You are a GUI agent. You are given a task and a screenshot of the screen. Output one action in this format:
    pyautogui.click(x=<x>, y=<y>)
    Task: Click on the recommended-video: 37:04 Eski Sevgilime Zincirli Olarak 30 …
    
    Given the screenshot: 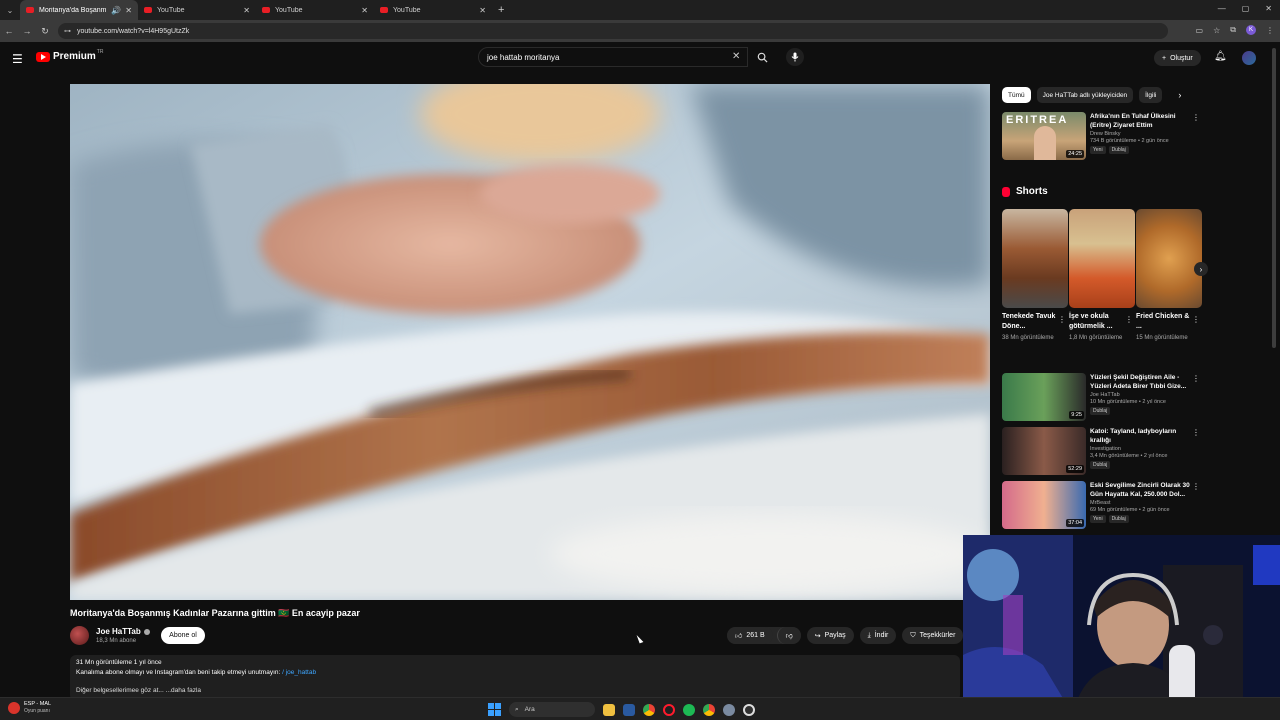 What is the action you would take?
    pyautogui.click(x=1102, y=505)
    